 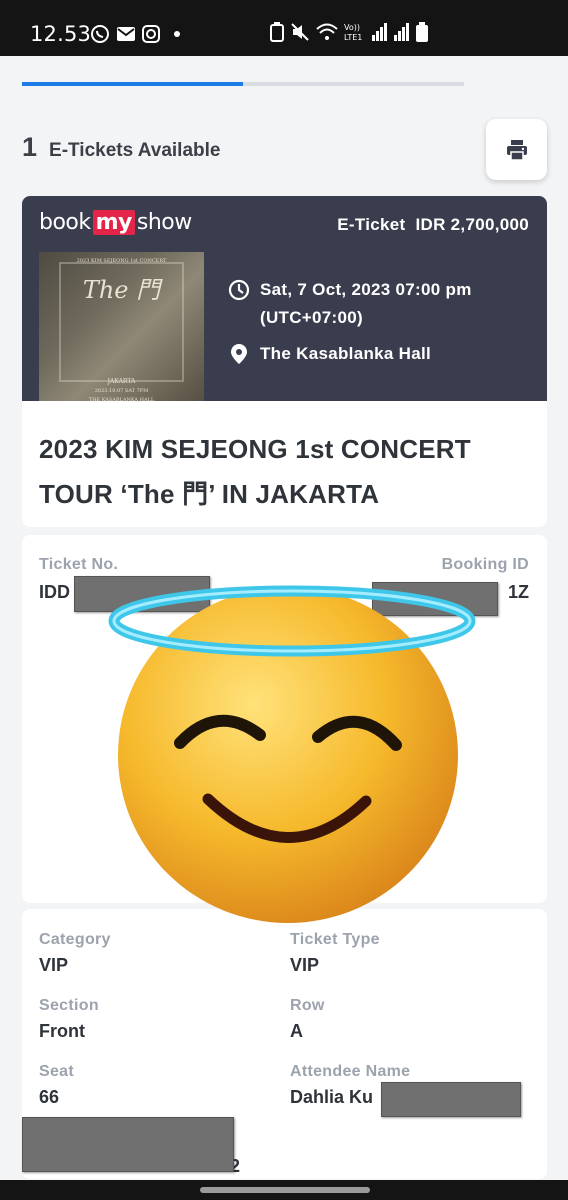 I want to click on row-value: A, so click(x=296, y=1031).